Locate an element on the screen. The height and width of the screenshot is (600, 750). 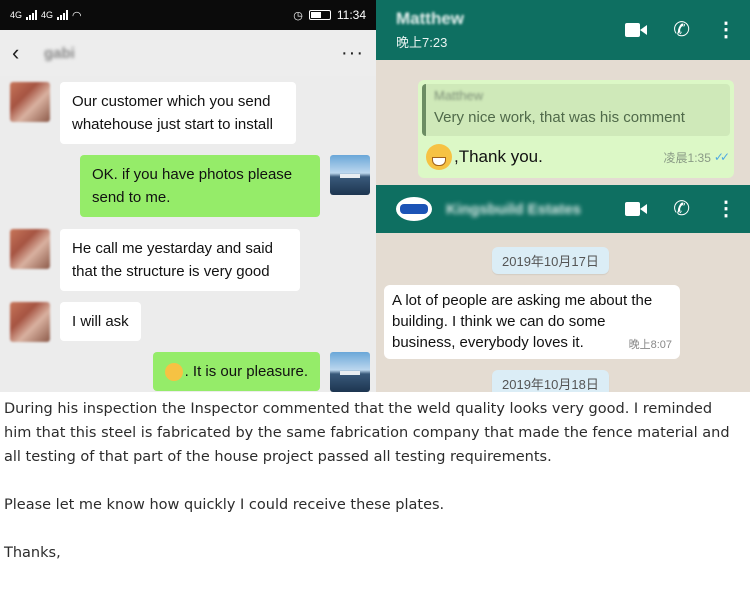
date-separator: 2019年10月17日 is located at coordinates (550, 260).